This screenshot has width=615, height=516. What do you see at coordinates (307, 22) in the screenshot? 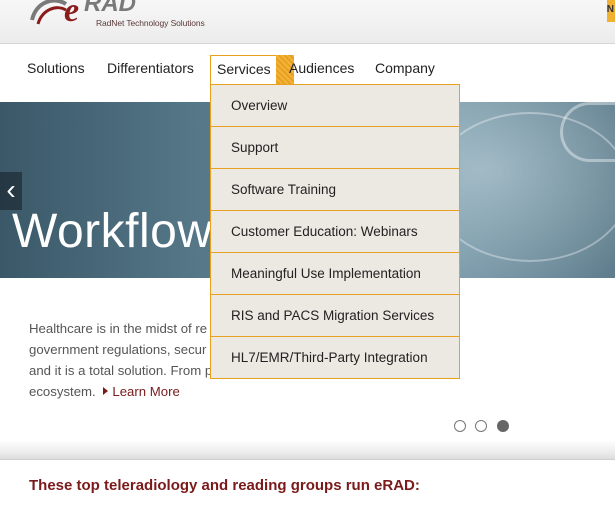
I see `top-header: e RAD RadNet Technology Solutions N` at bounding box center [307, 22].